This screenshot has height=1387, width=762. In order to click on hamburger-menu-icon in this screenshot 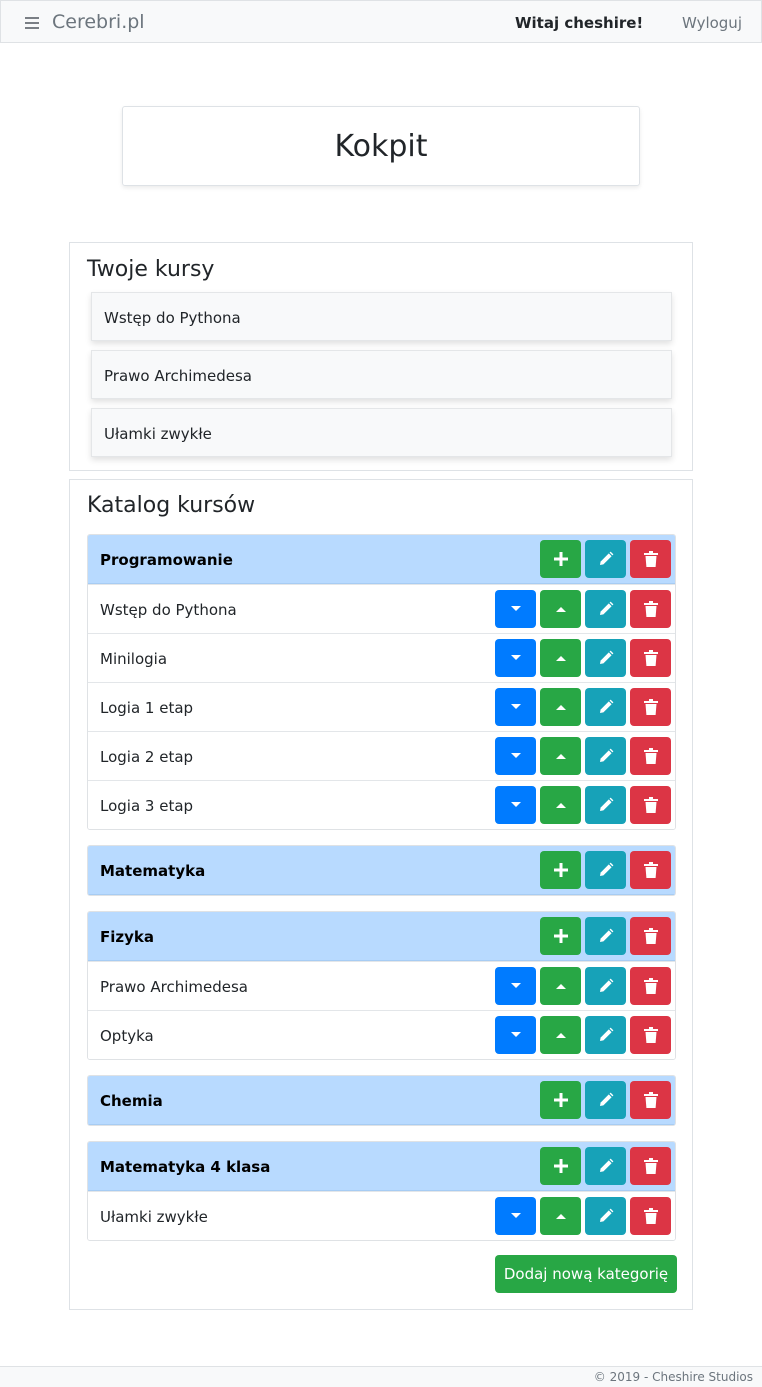, I will do `click(32, 23)`.